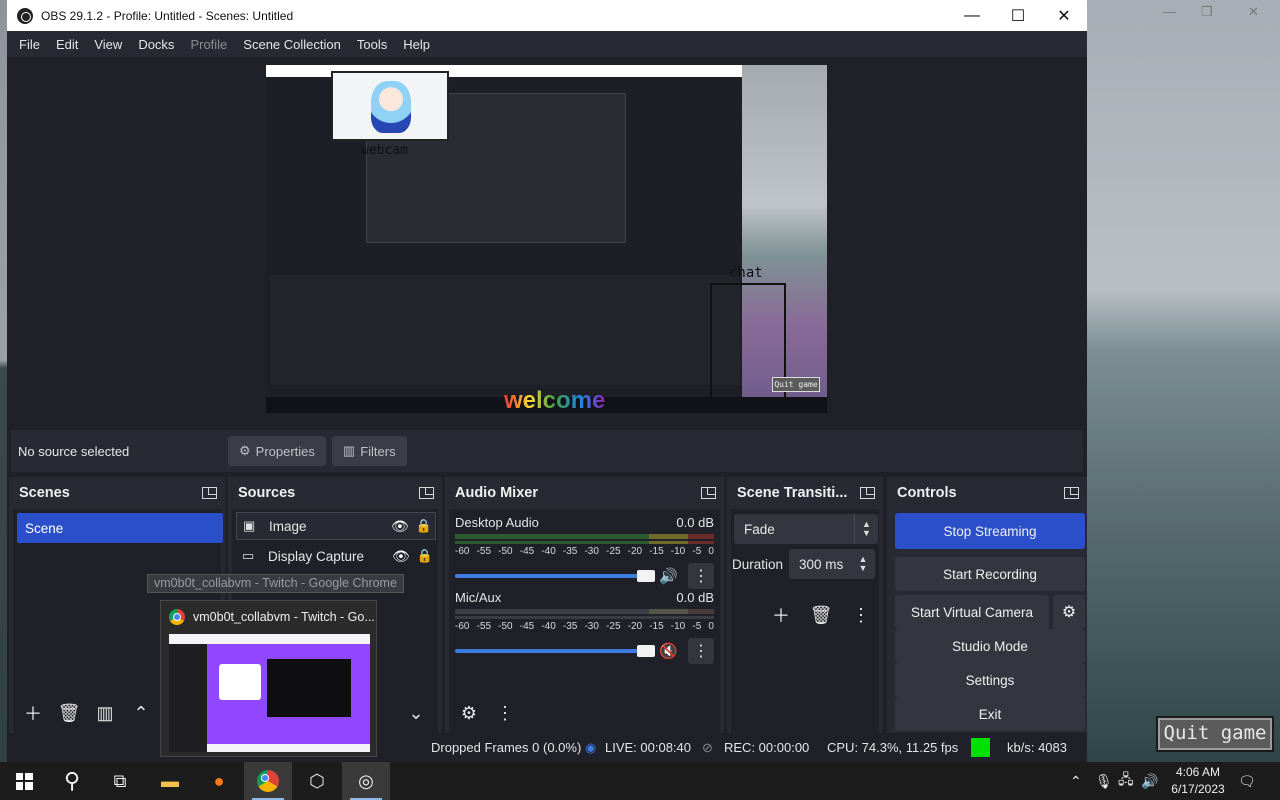 This screenshot has height=800, width=1280. What do you see at coordinates (805, 621) in the screenshot?
I see `transitions-body: Fade ▲ ▼ Duration 300 ms ▲ ▼ ＋ 🗑 ⋮` at bounding box center [805, 621].